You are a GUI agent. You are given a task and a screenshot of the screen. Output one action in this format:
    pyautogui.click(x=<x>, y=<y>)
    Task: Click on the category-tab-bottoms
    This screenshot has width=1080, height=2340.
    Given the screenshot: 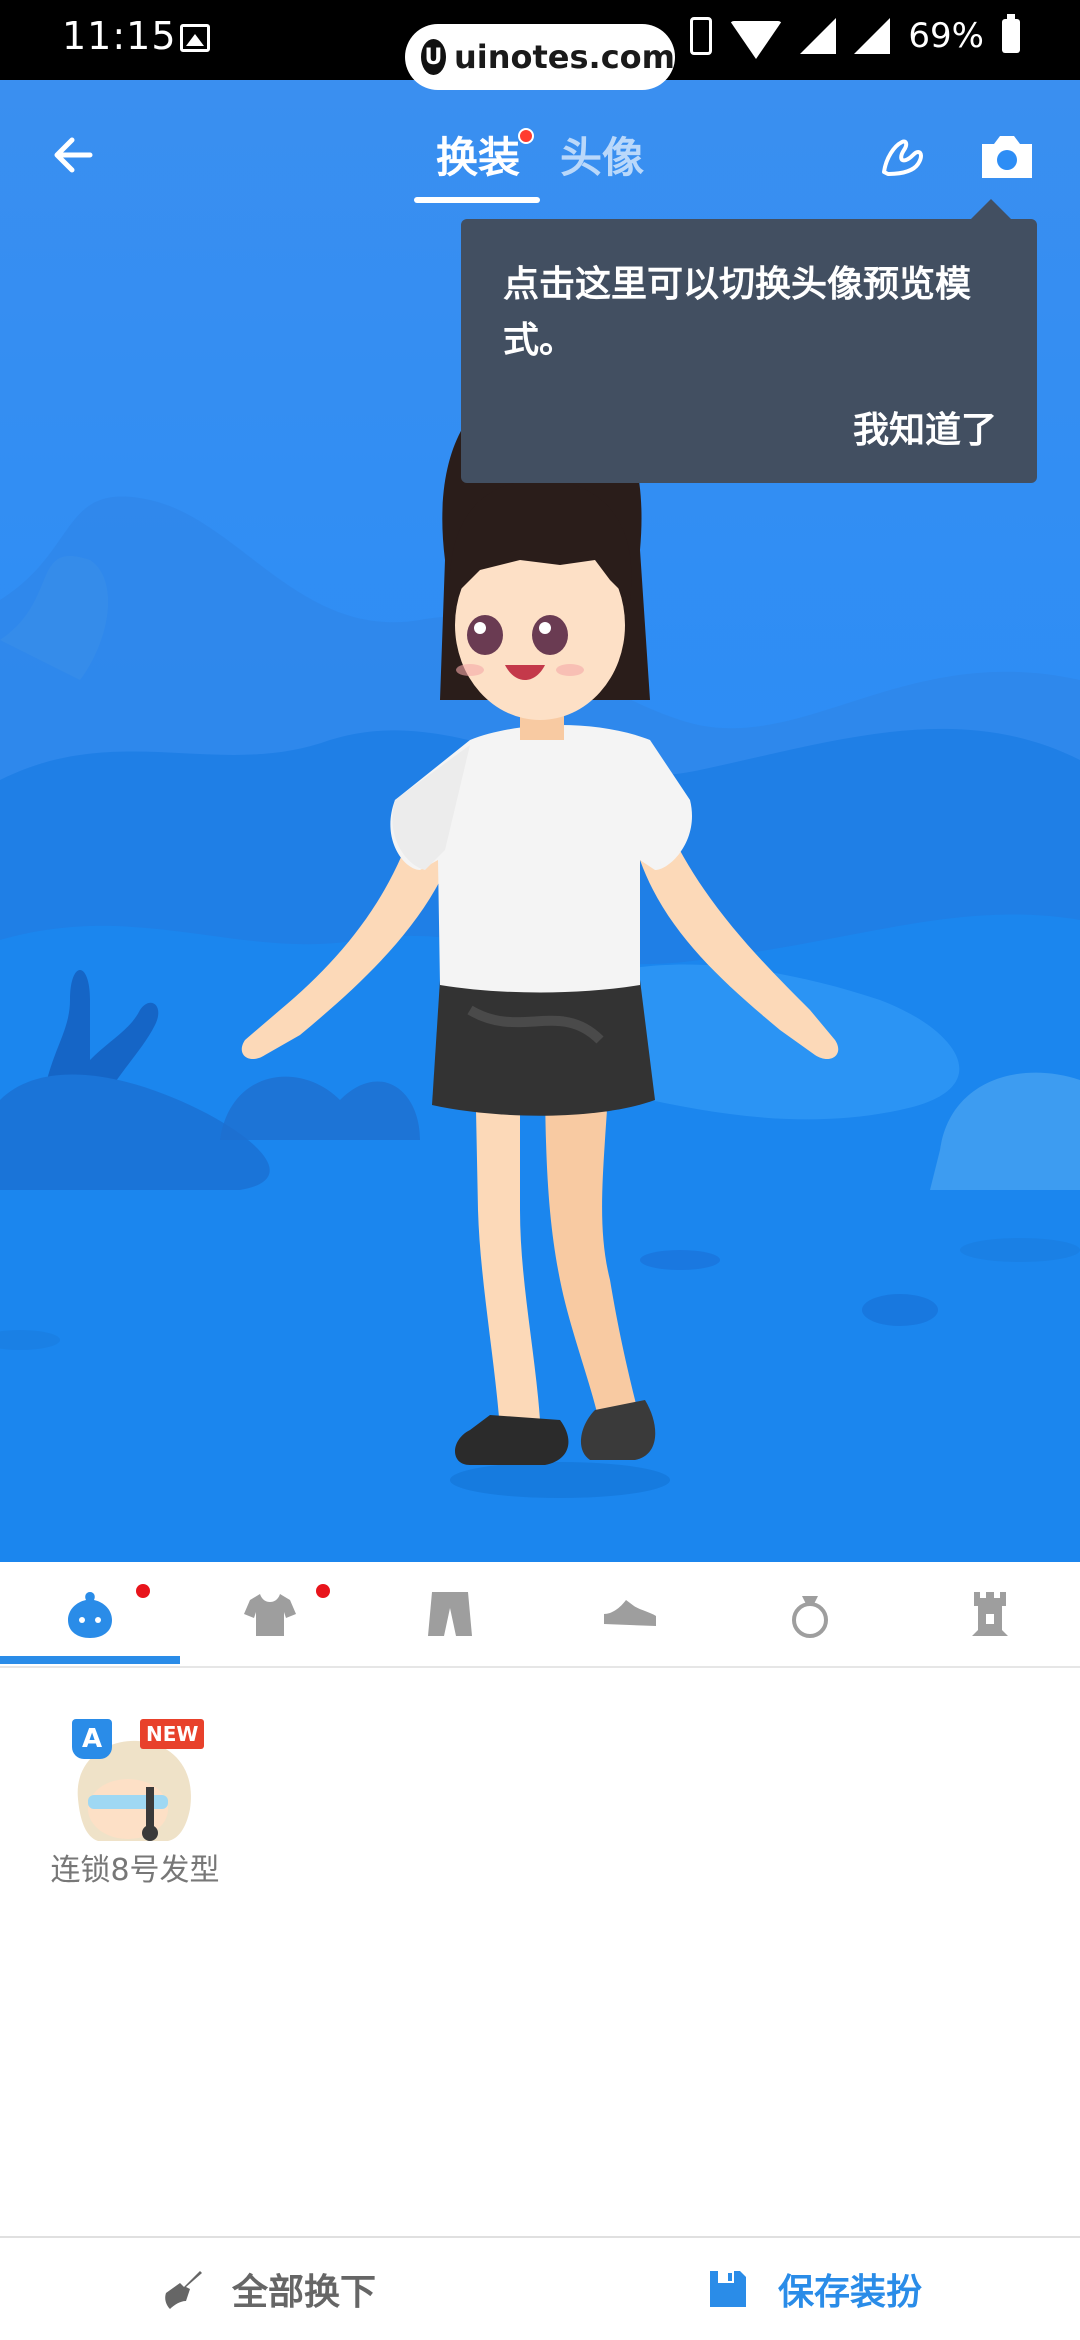 What is the action you would take?
    pyautogui.click(x=450, y=1614)
    